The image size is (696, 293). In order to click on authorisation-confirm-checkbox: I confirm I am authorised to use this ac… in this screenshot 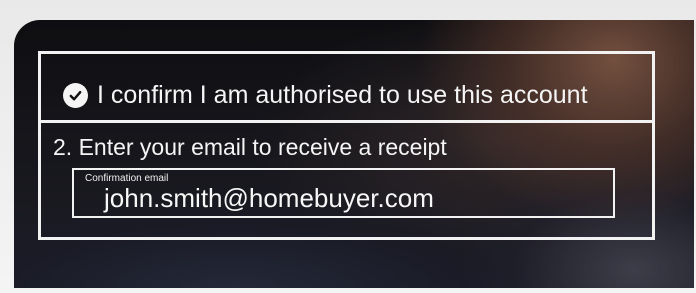, I will do `click(325, 95)`.